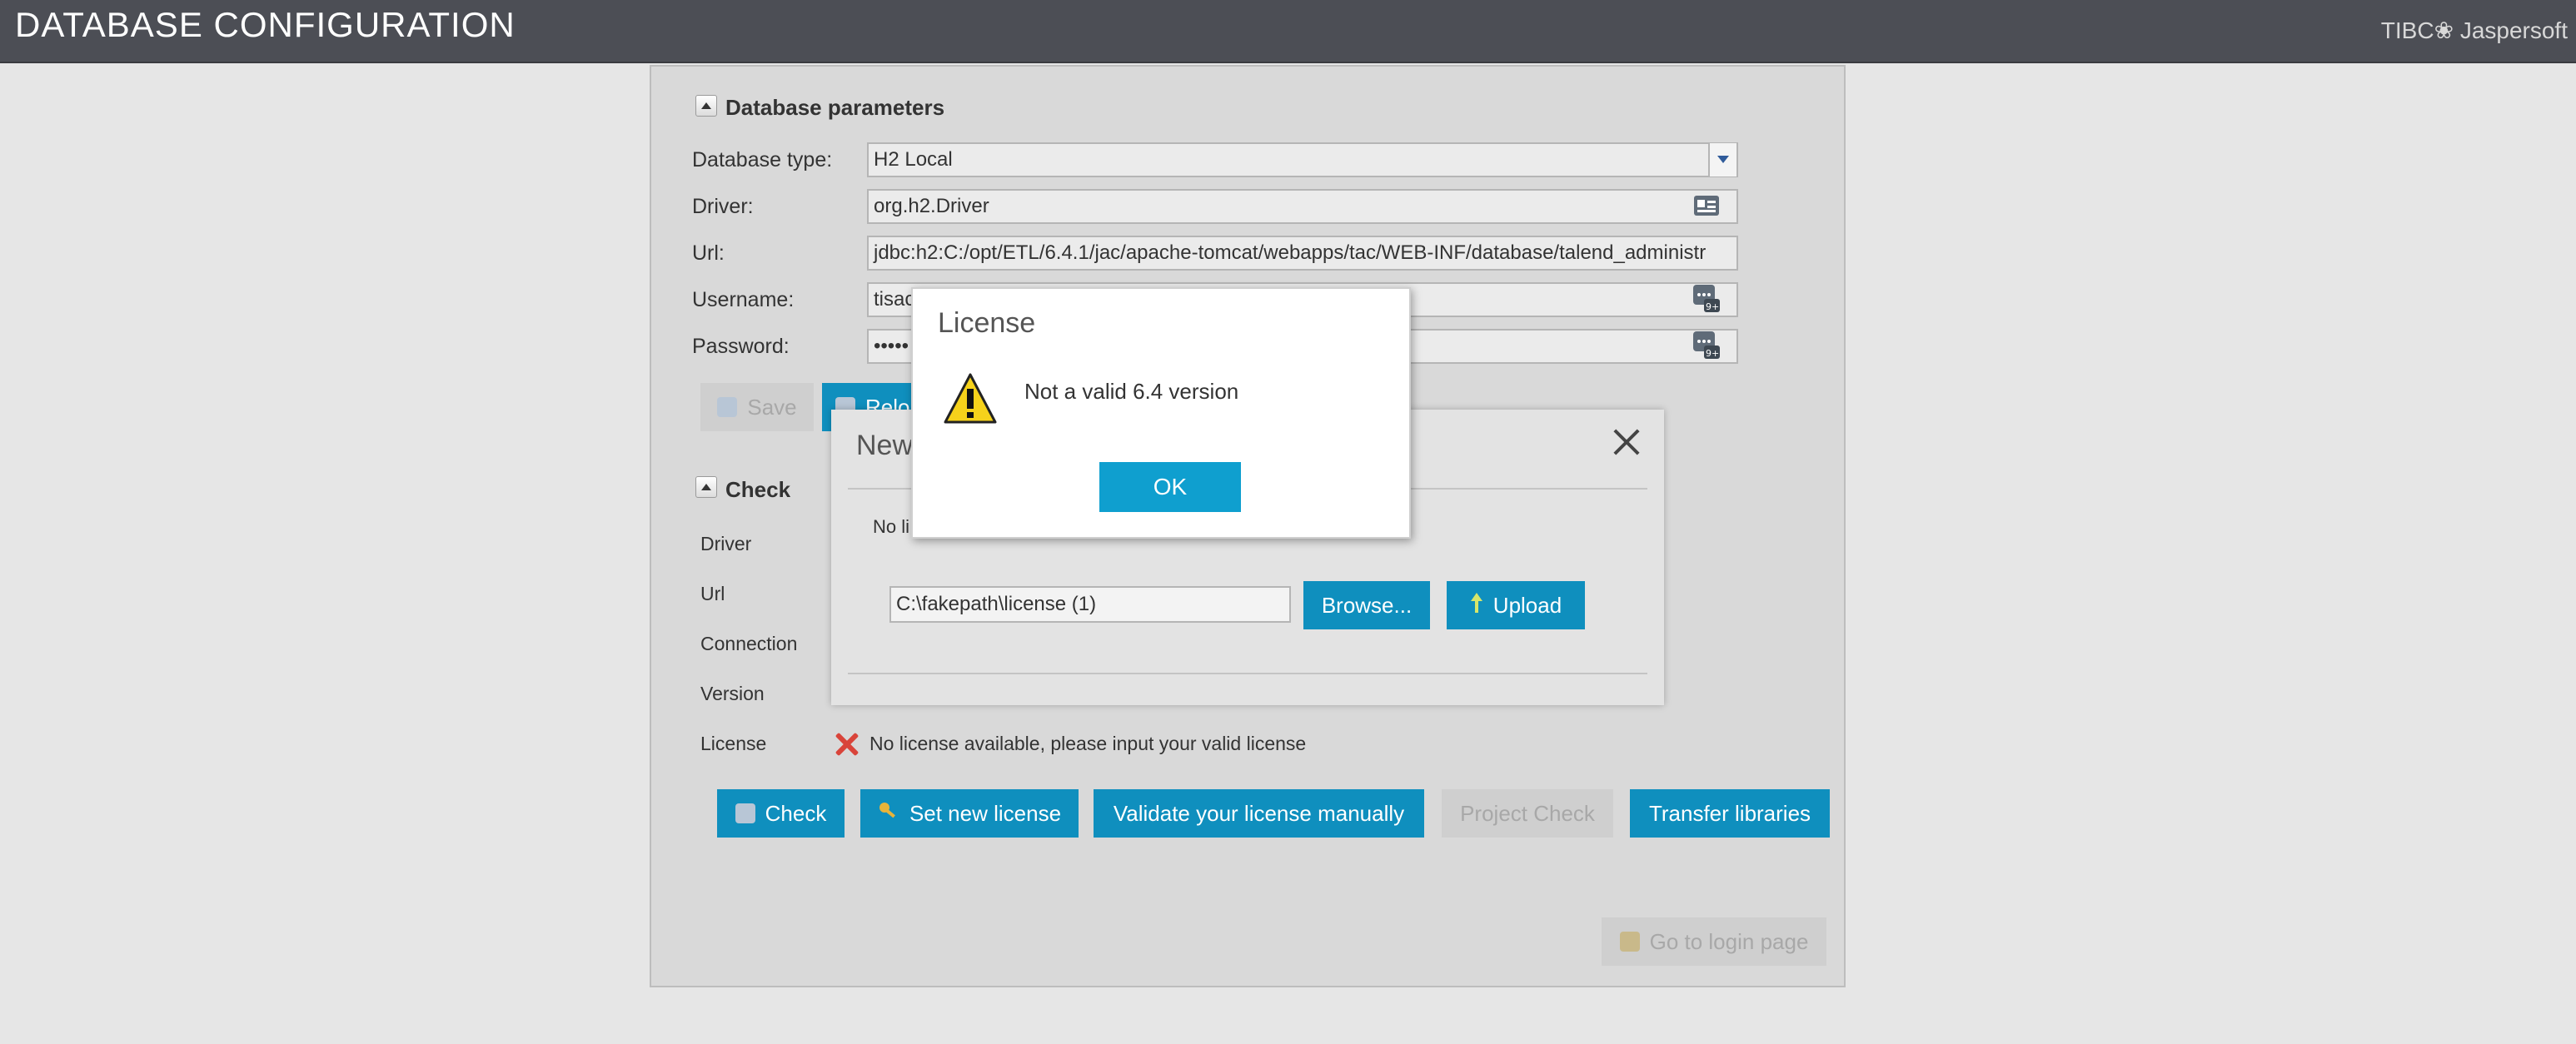  I want to click on database-type-label: Database type:, so click(762, 160).